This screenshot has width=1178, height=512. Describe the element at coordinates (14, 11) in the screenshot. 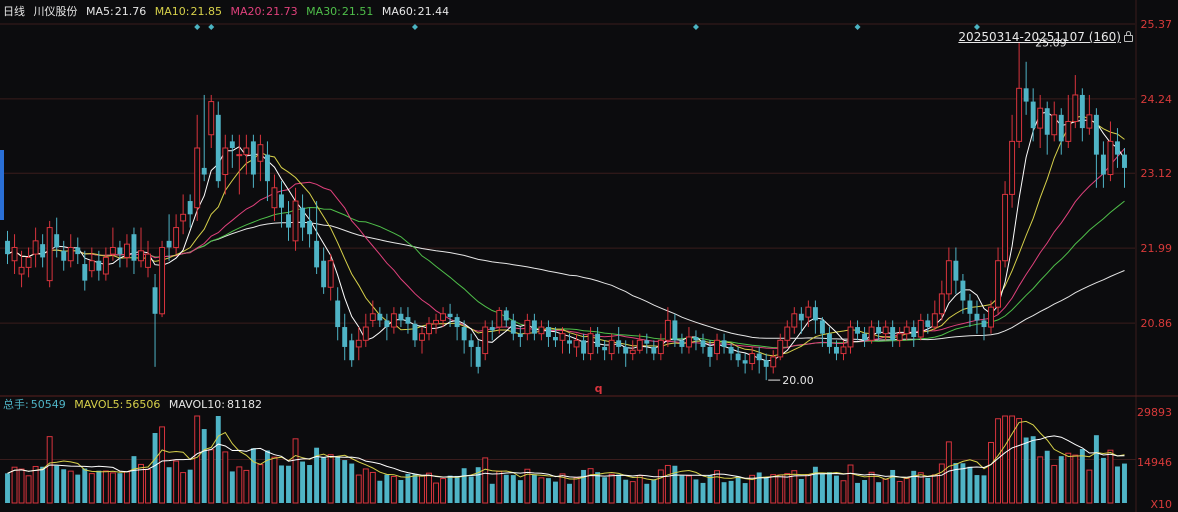

I see `period-label: 日线` at that location.